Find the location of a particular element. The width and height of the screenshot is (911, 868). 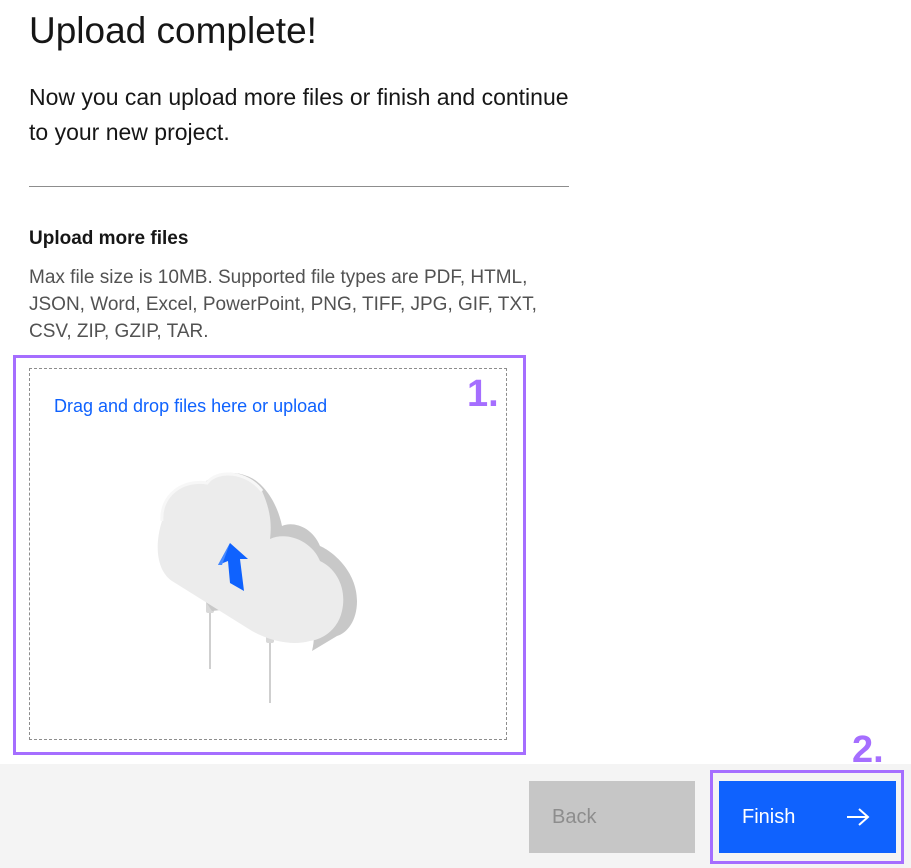

arrow-right-icon is located at coordinates (858, 817).